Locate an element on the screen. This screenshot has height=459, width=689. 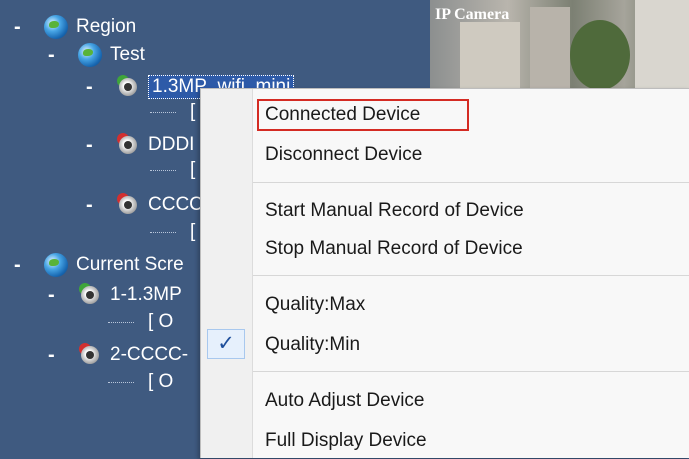
tree-node-device-2: - DDDI is located at coordinates (140, 145).